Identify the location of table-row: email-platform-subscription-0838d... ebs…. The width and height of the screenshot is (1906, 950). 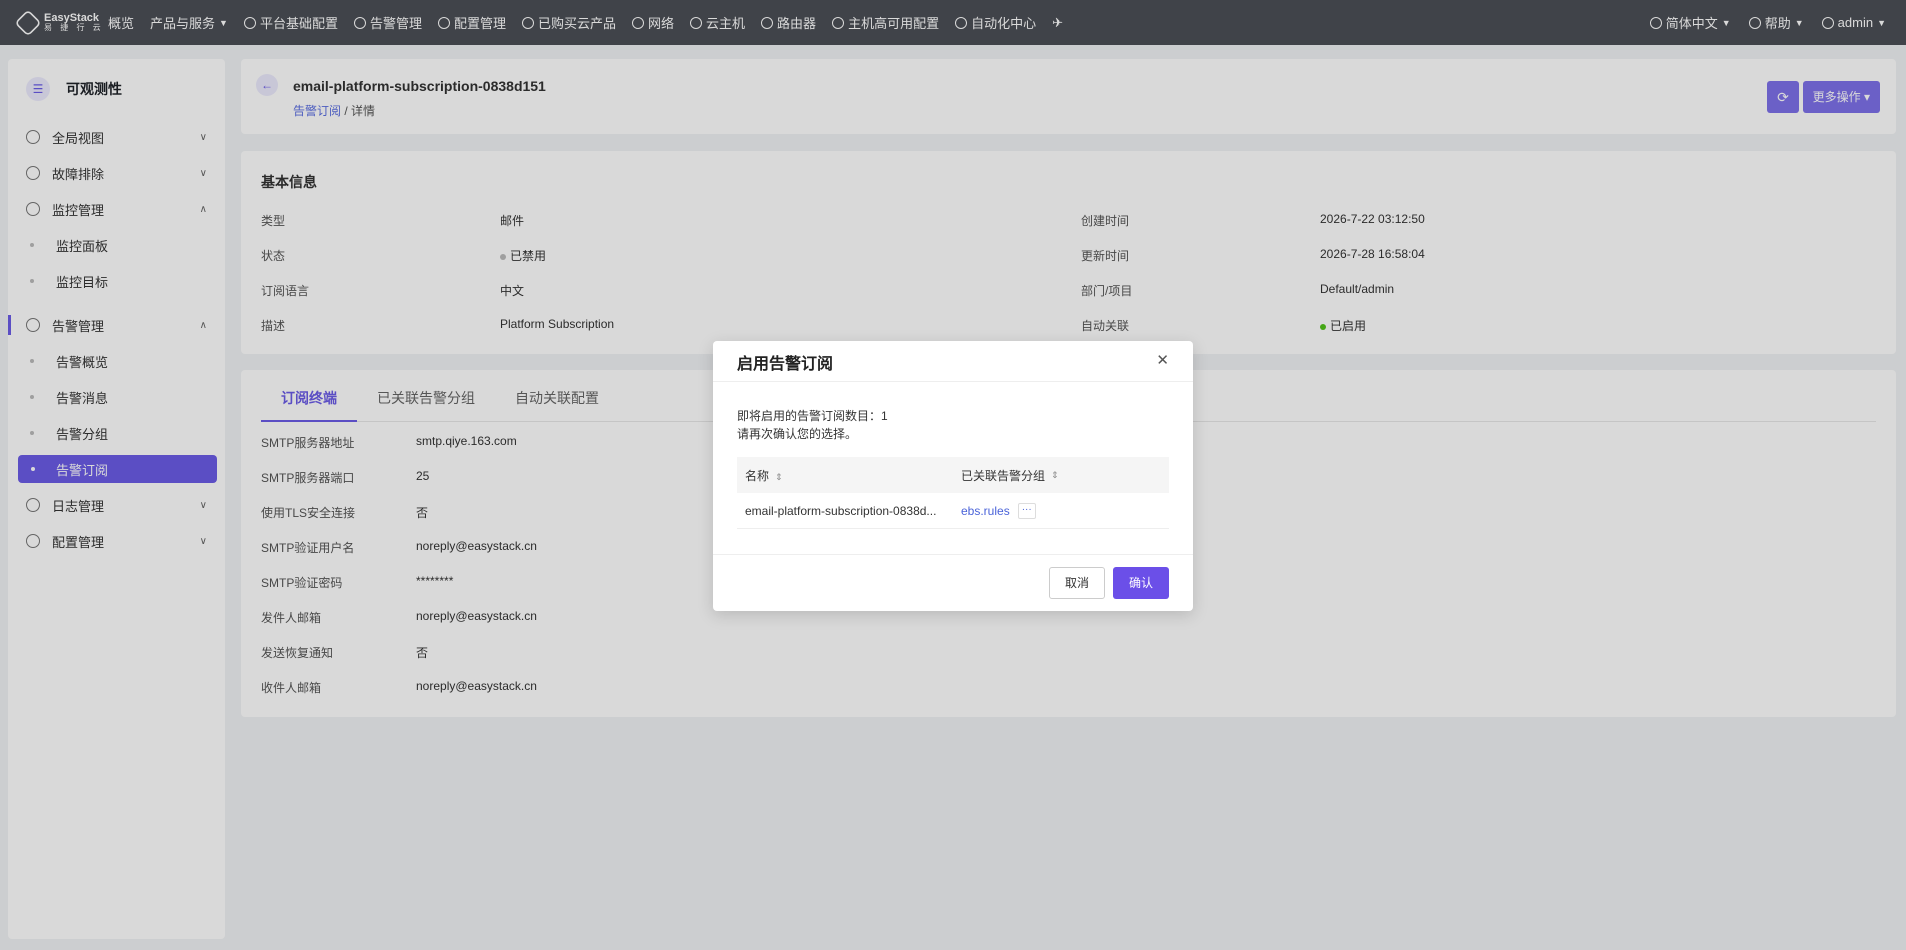
(953, 511).